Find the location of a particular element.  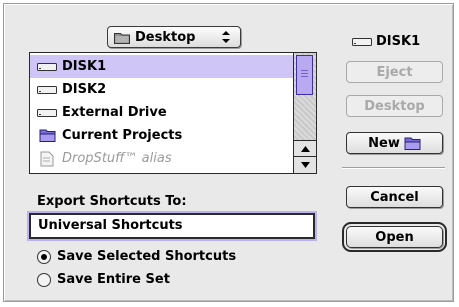

new-folder-icon is located at coordinates (412, 143).